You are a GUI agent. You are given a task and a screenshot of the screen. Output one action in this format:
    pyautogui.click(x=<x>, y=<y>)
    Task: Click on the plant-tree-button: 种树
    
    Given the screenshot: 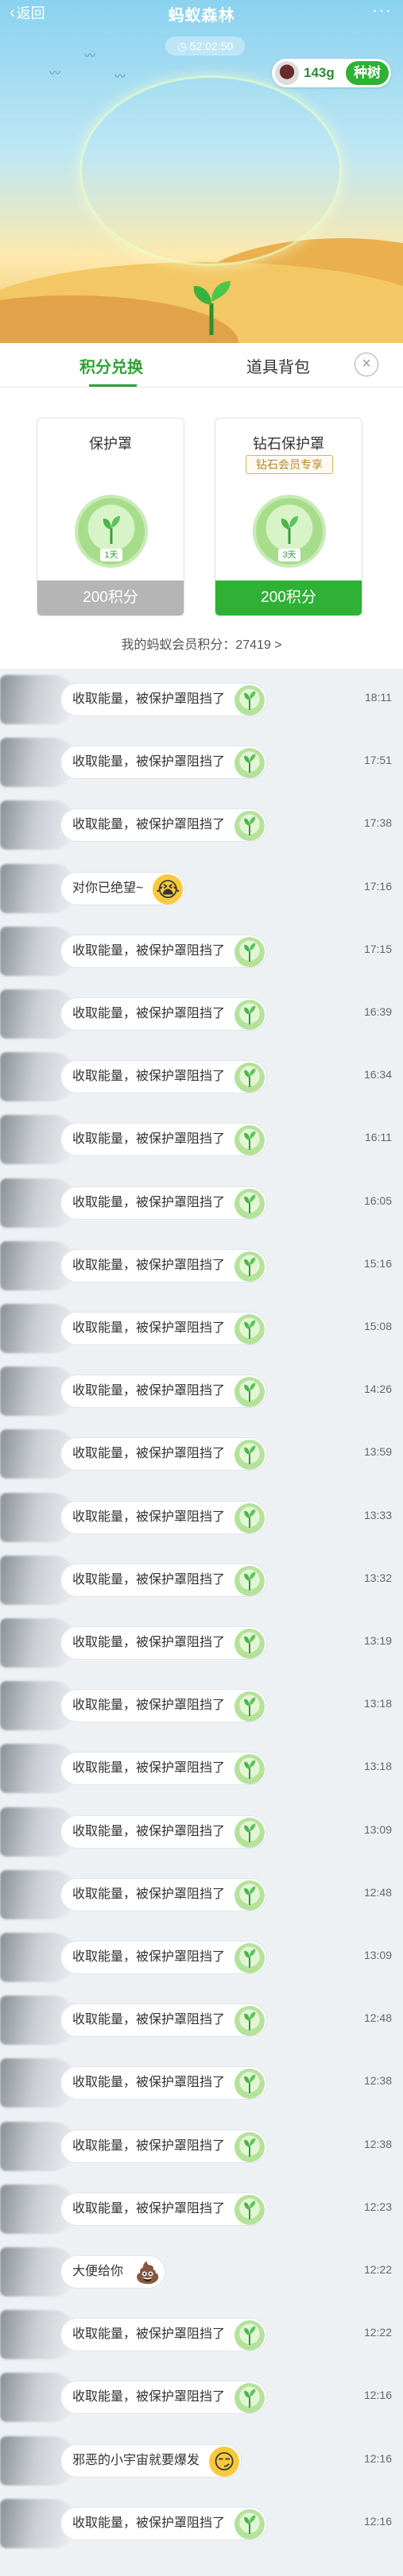 What is the action you would take?
    pyautogui.click(x=367, y=73)
    